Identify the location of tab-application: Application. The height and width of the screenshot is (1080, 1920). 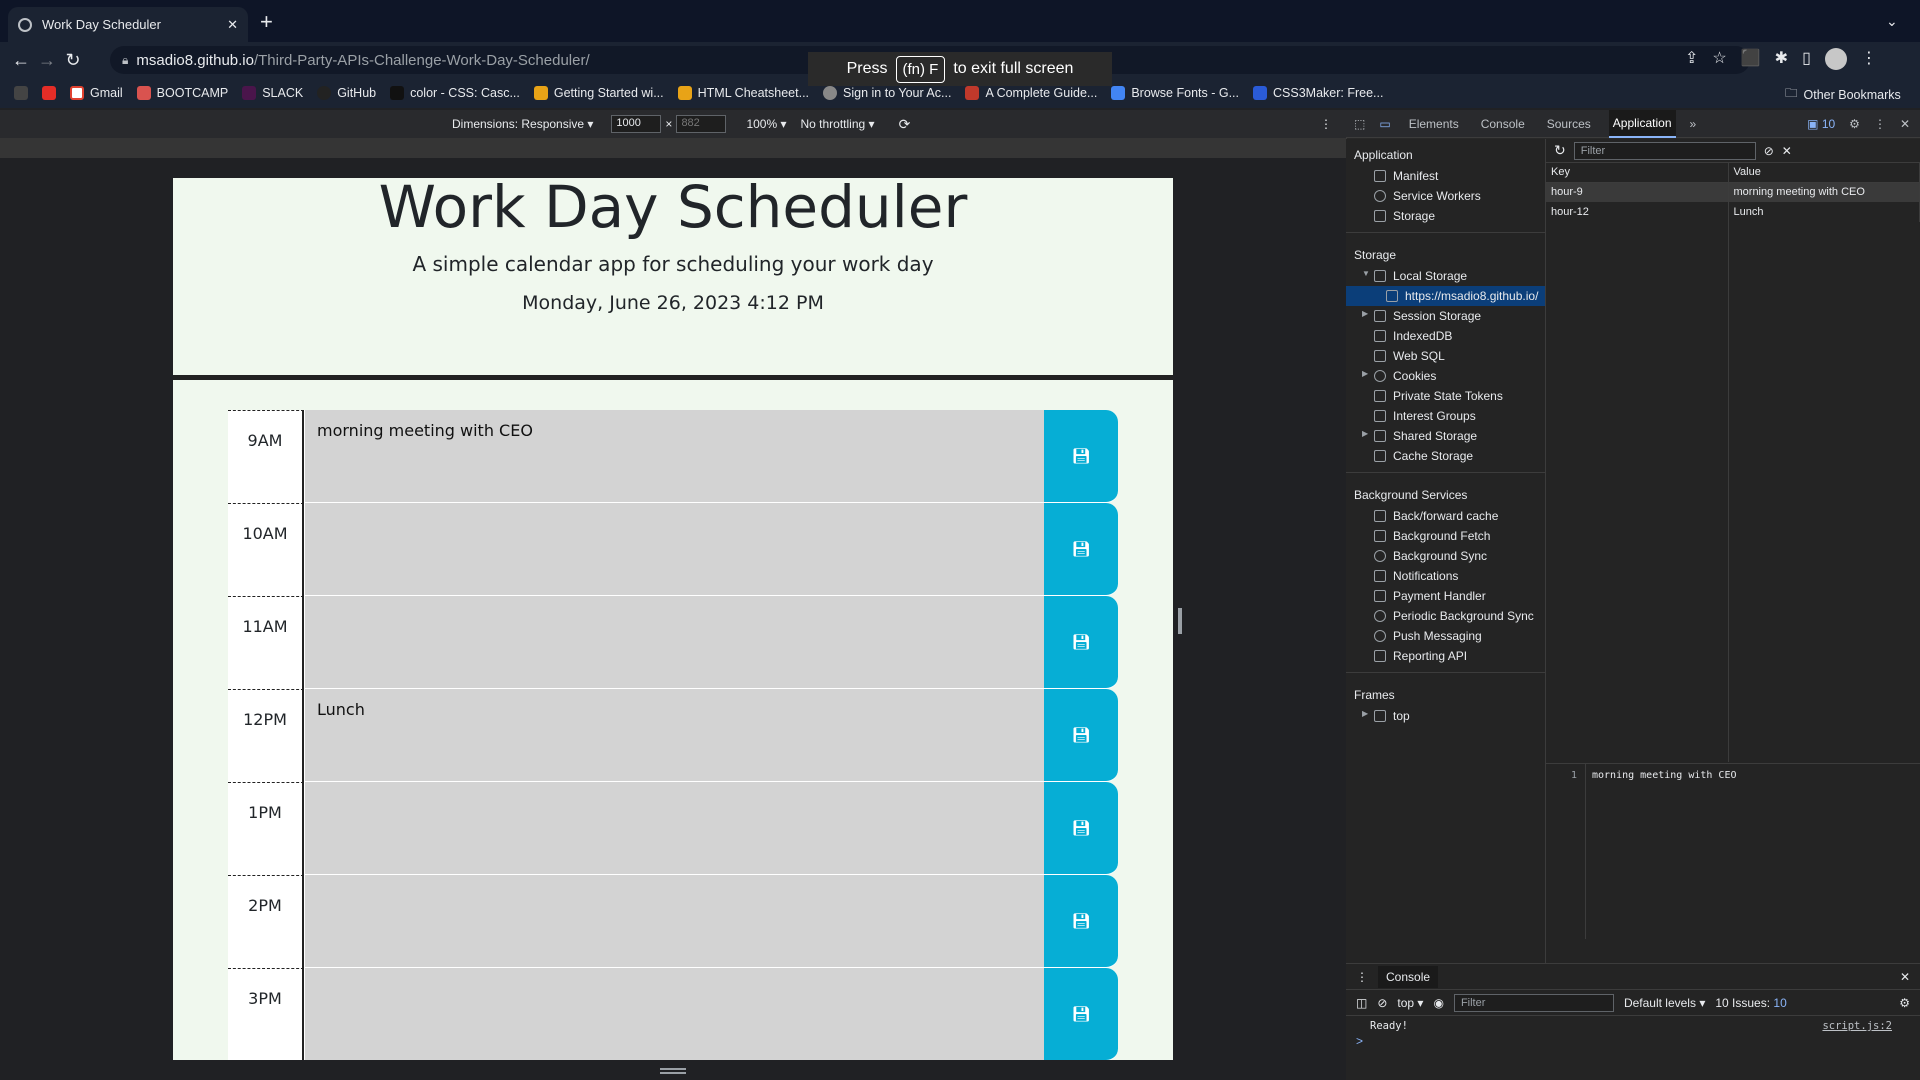
(1642, 123).